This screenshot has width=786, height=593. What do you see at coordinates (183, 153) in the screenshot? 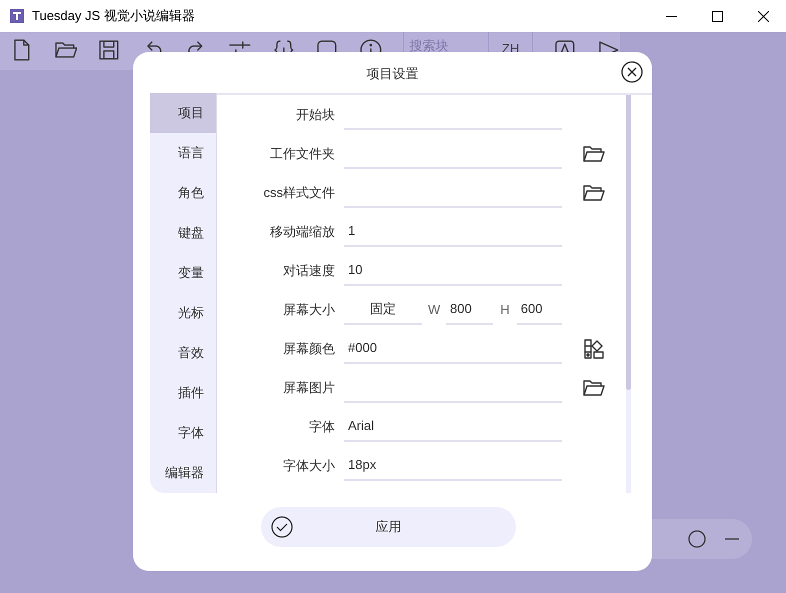
I see `sidebar-tab: 语言` at bounding box center [183, 153].